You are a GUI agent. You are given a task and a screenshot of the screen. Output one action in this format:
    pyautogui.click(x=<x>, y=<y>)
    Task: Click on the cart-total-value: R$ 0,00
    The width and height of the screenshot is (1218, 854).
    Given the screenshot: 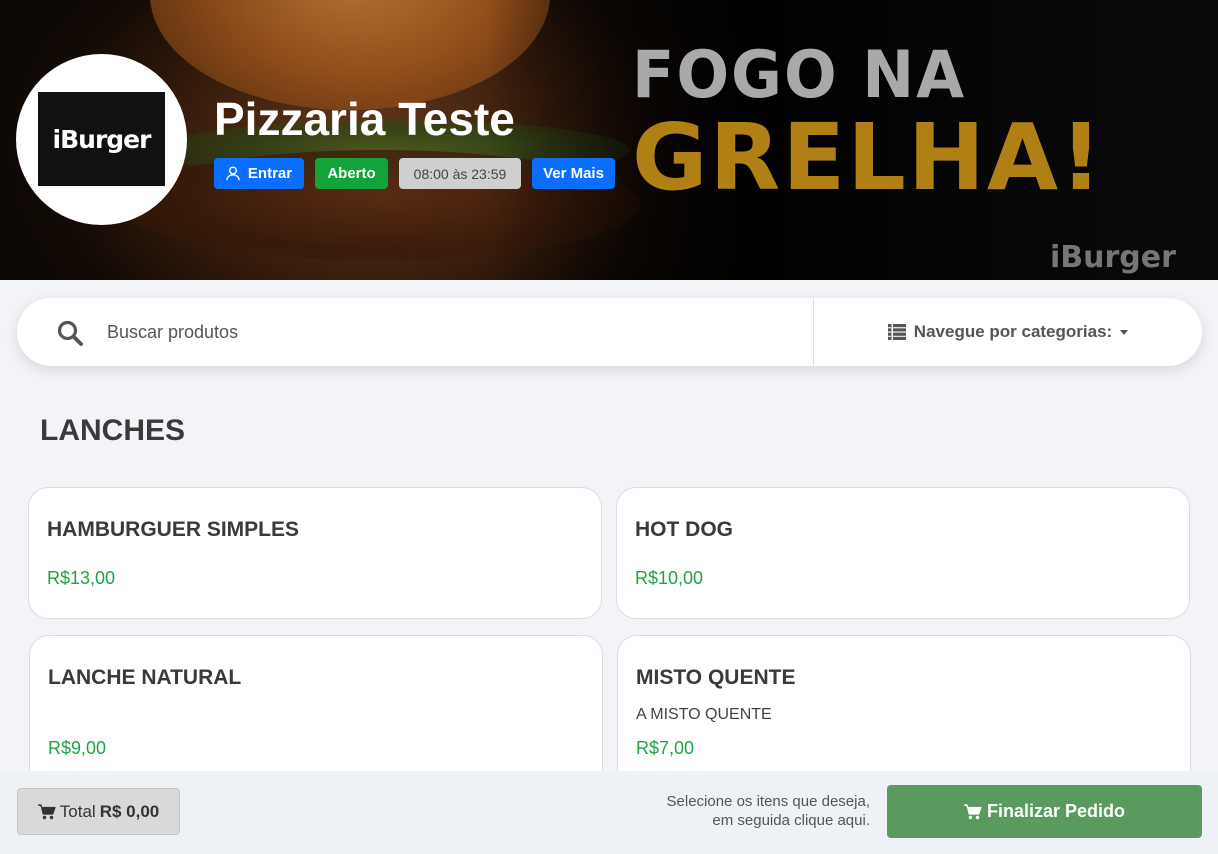 What is the action you would take?
    pyautogui.click(x=129, y=811)
    